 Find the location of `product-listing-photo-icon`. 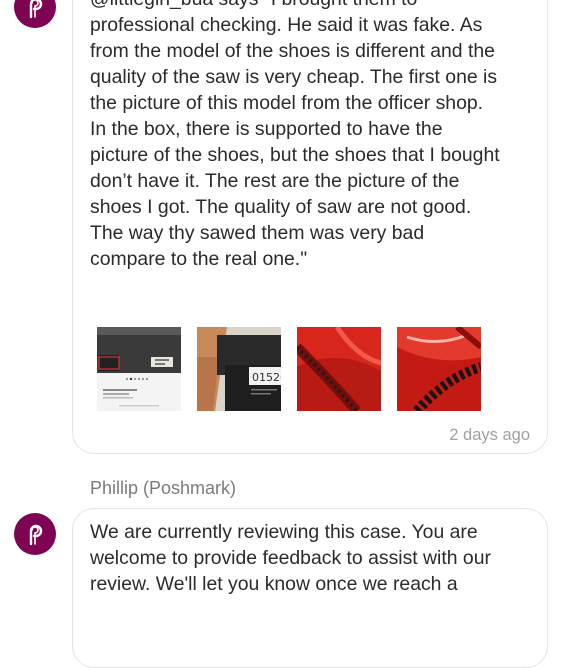

product-listing-photo-icon is located at coordinates (139, 369).